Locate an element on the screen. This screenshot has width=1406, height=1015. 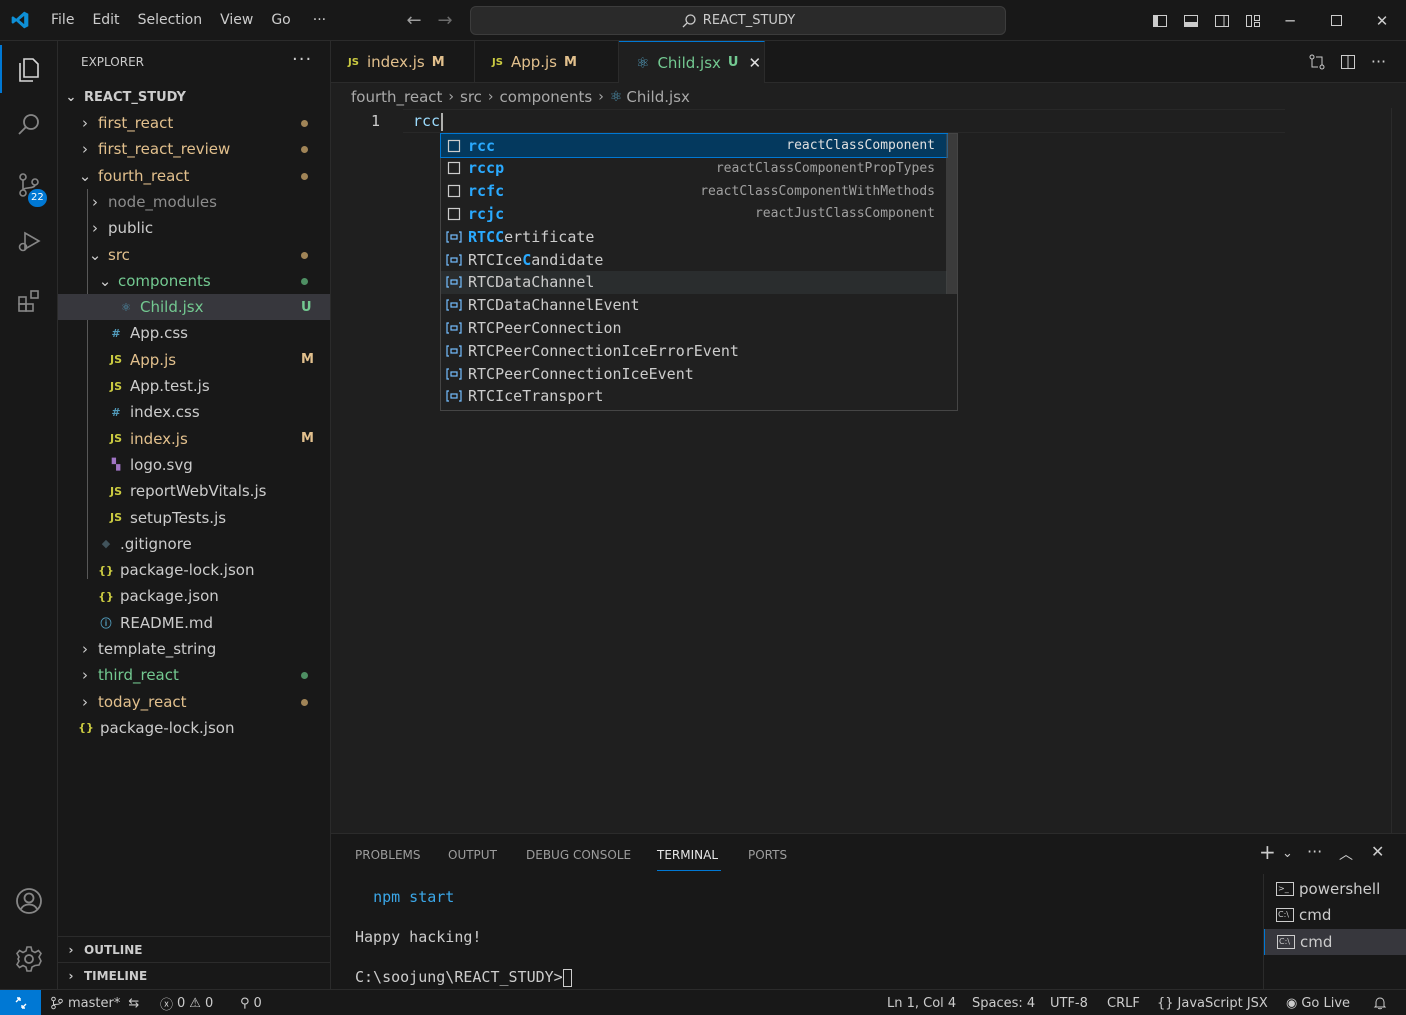
toggle-panel-icon is located at coordinates (1190, 20).